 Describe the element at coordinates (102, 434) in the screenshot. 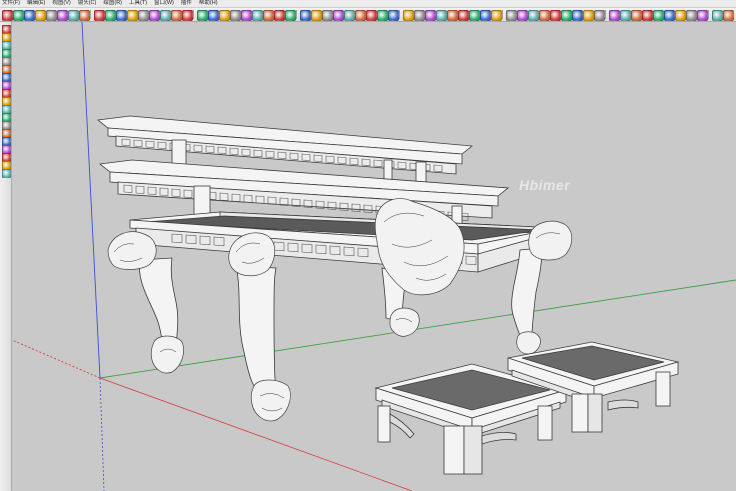

I see `blue-axis-dotted` at that location.